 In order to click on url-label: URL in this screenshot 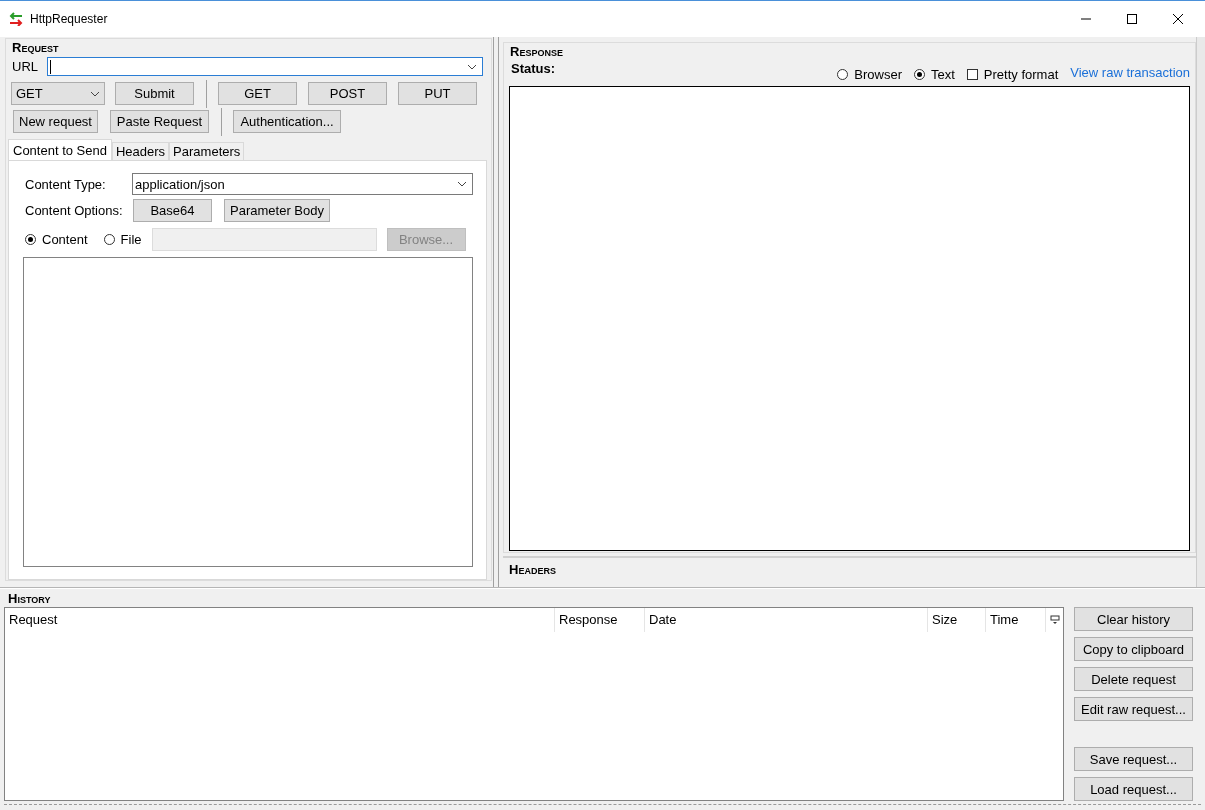, I will do `click(25, 66)`.